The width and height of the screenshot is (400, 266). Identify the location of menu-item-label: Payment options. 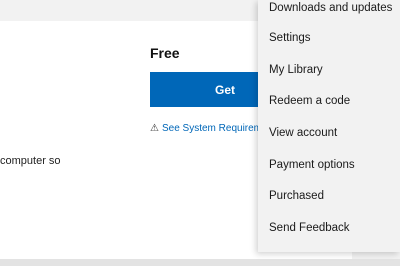
(312, 164).